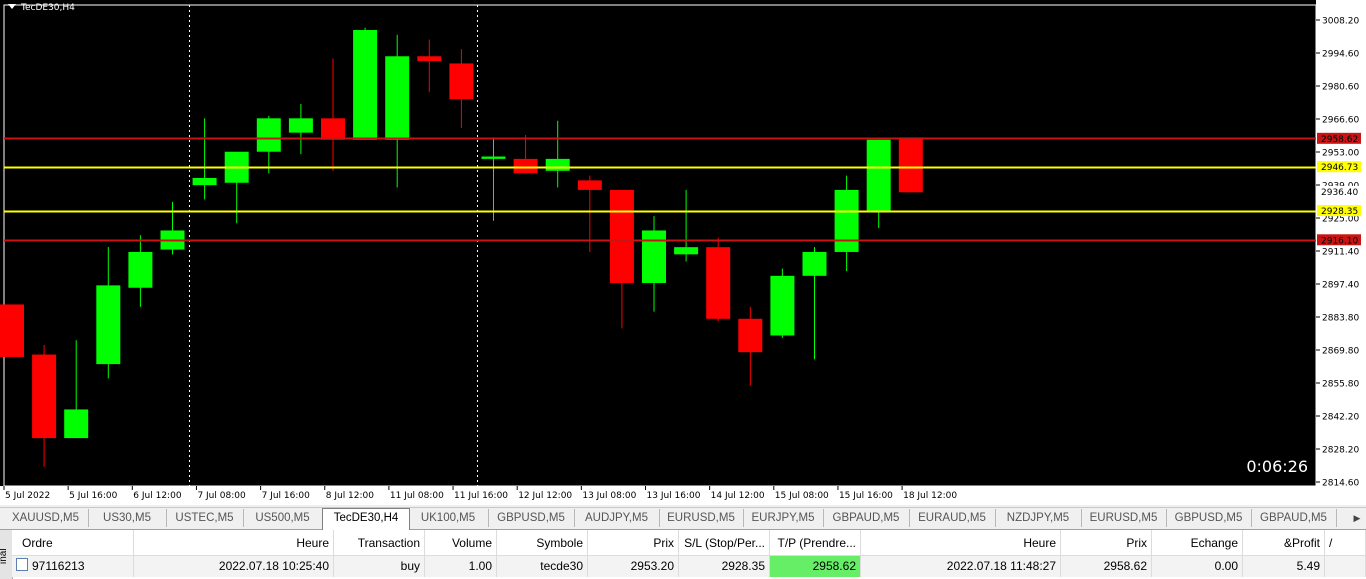 The width and height of the screenshot is (1366, 579). Describe the element at coordinates (1339, 168) in the screenshot. I see `price-tag-label: 2946.73` at that location.